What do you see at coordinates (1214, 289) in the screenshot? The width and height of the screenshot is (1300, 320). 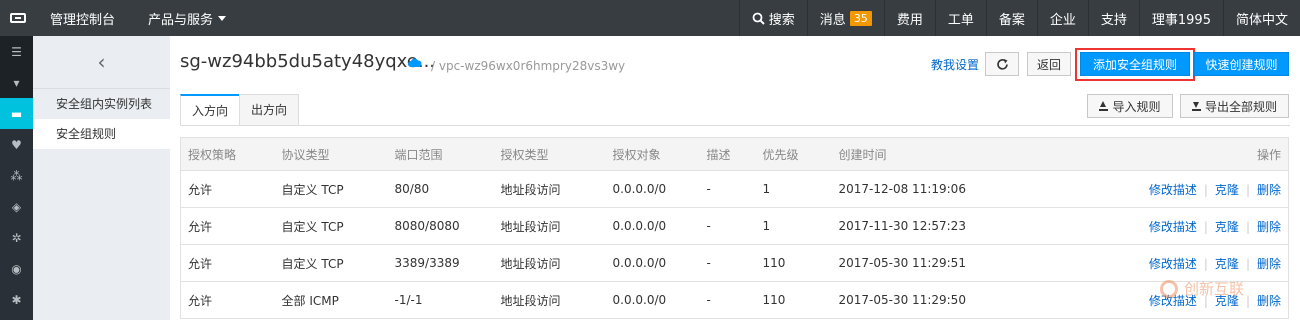 I see `watermark-text: 创新互联` at bounding box center [1214, 289].